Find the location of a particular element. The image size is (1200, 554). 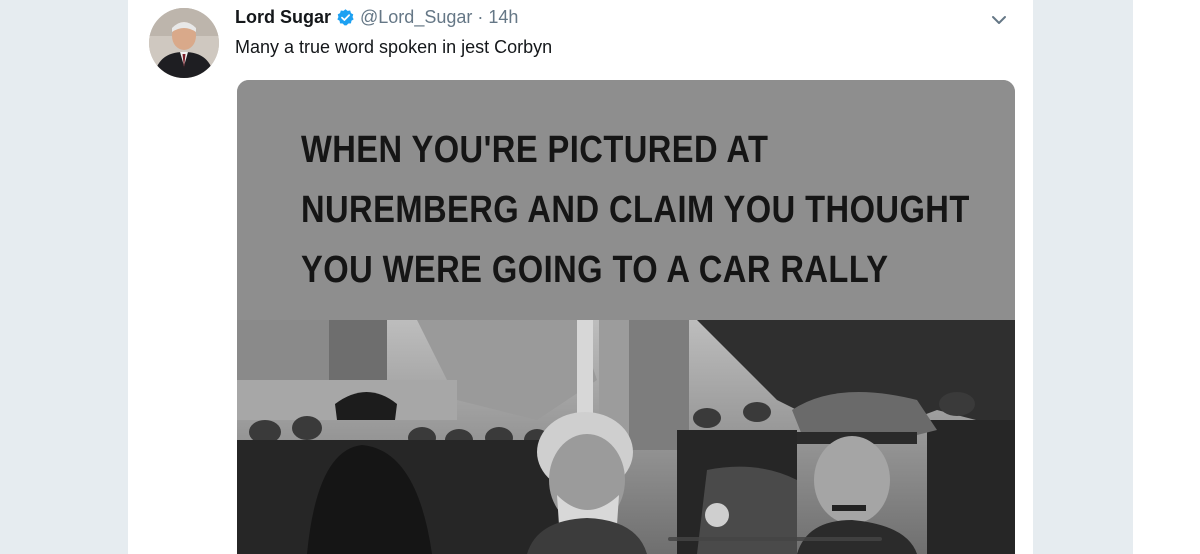

page-edge-right is located at coordinates (1166, 277).